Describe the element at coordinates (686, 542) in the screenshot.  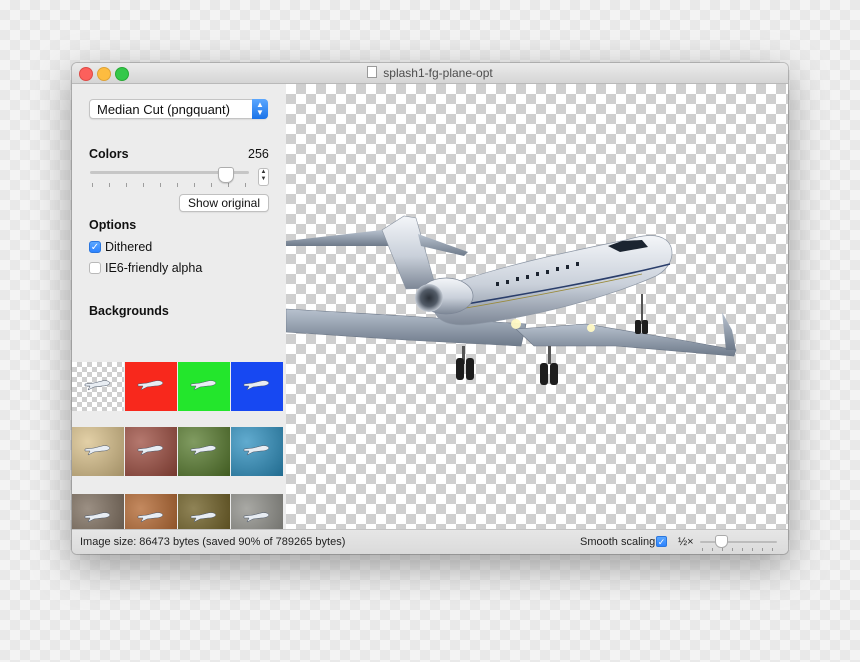
I see `zoom-label: ½×` at that location.